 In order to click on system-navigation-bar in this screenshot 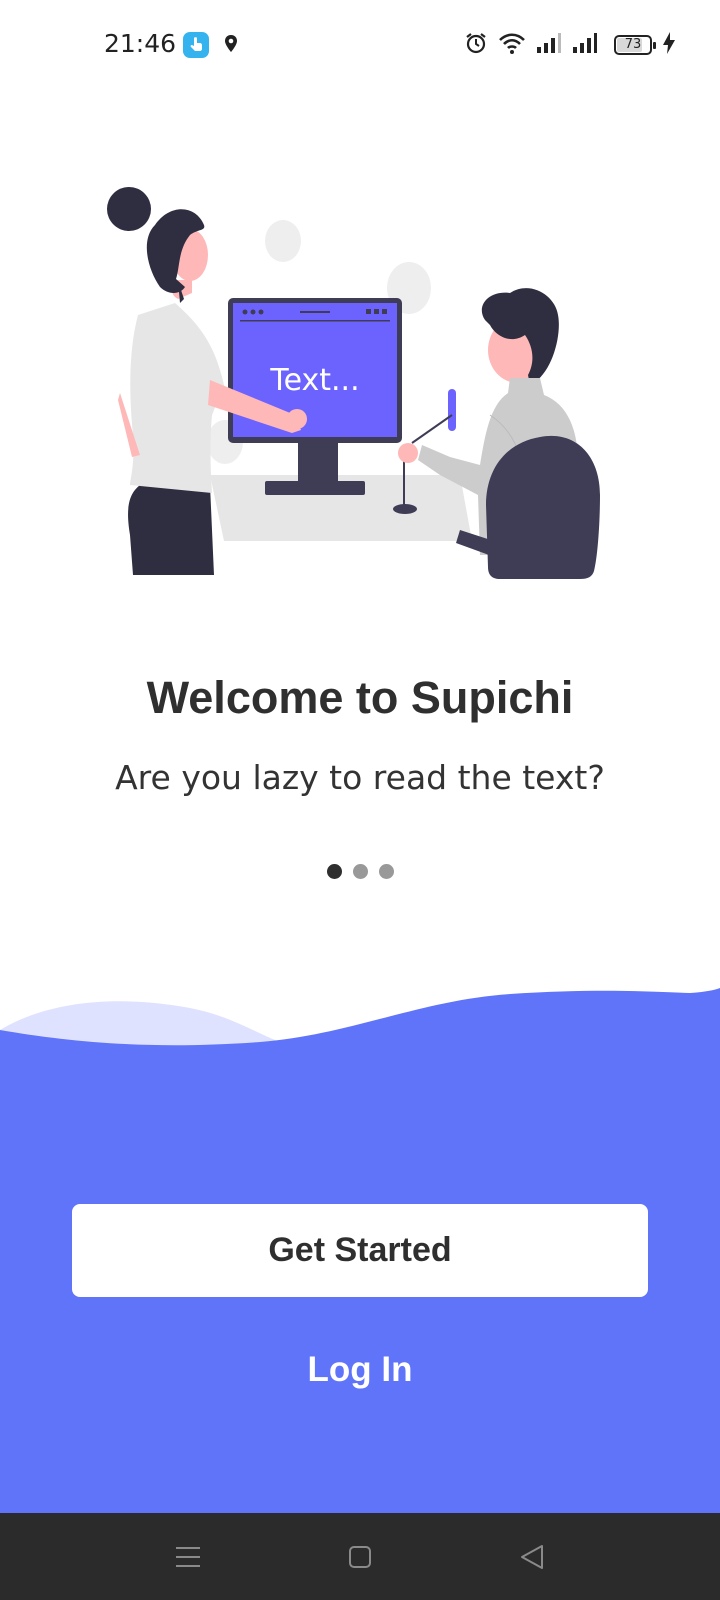, I will do `click(360, 1556)`.